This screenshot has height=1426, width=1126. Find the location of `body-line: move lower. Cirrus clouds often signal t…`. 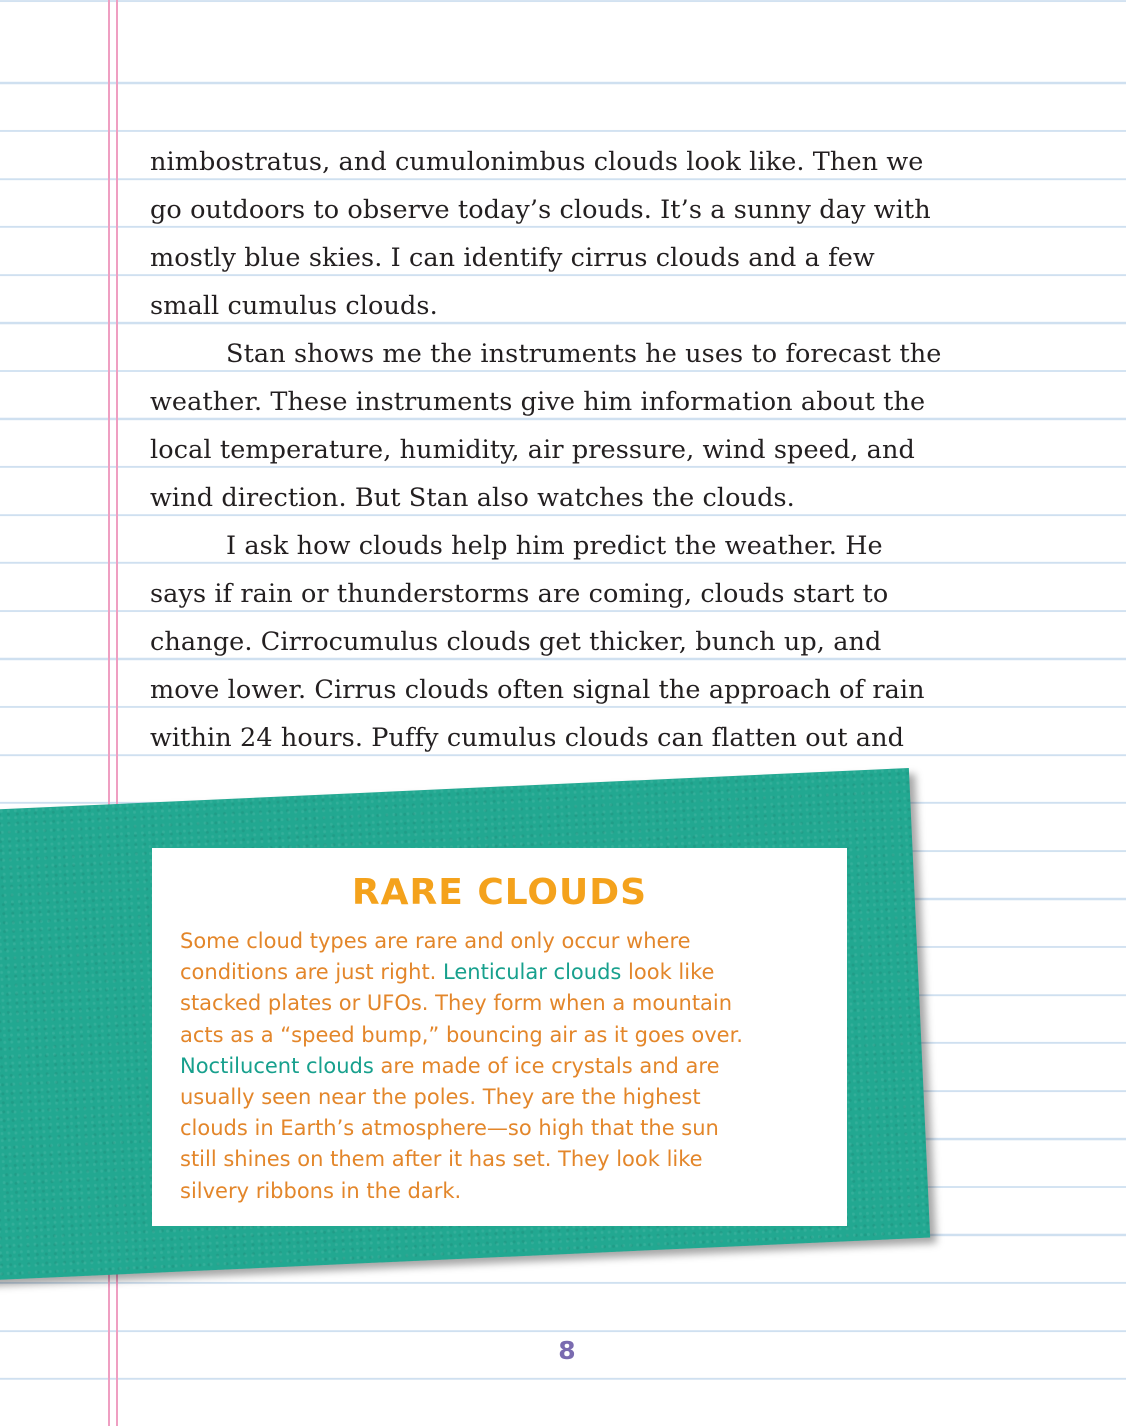

body-line: move lower. Cirrus clouds often signal t… is located at coordinates (537, 690).